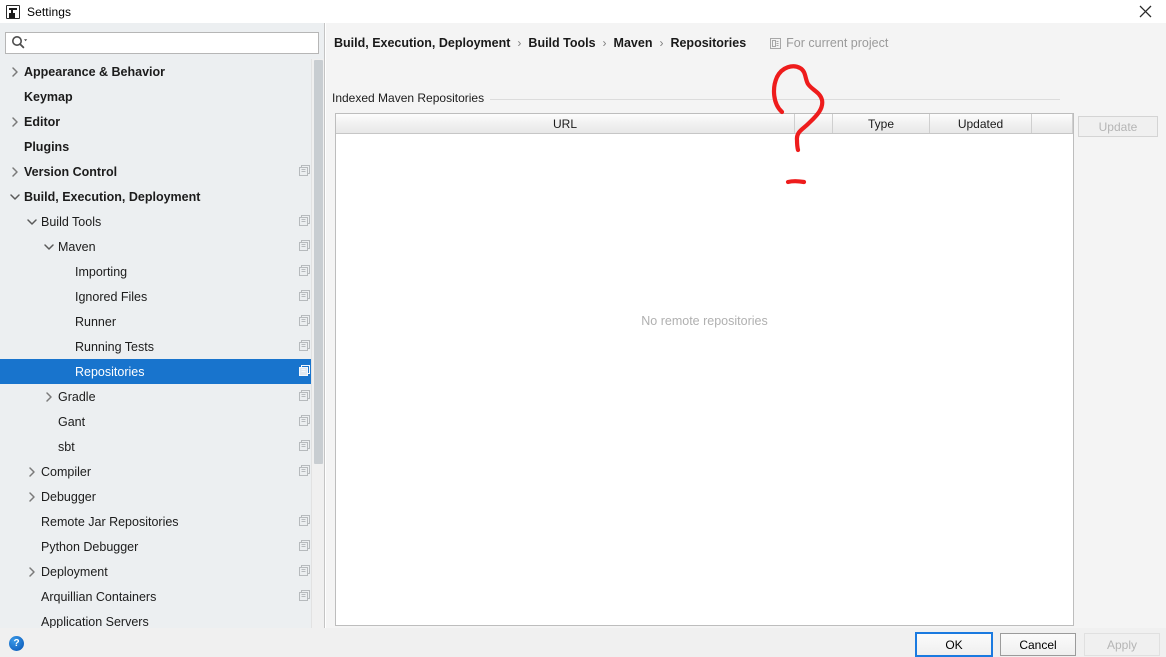 This screenshot has width=1166, height=657. I want to click on sidebar-item-remote-jar-repositories: Remote Jar Repositories, so click(162, 521).